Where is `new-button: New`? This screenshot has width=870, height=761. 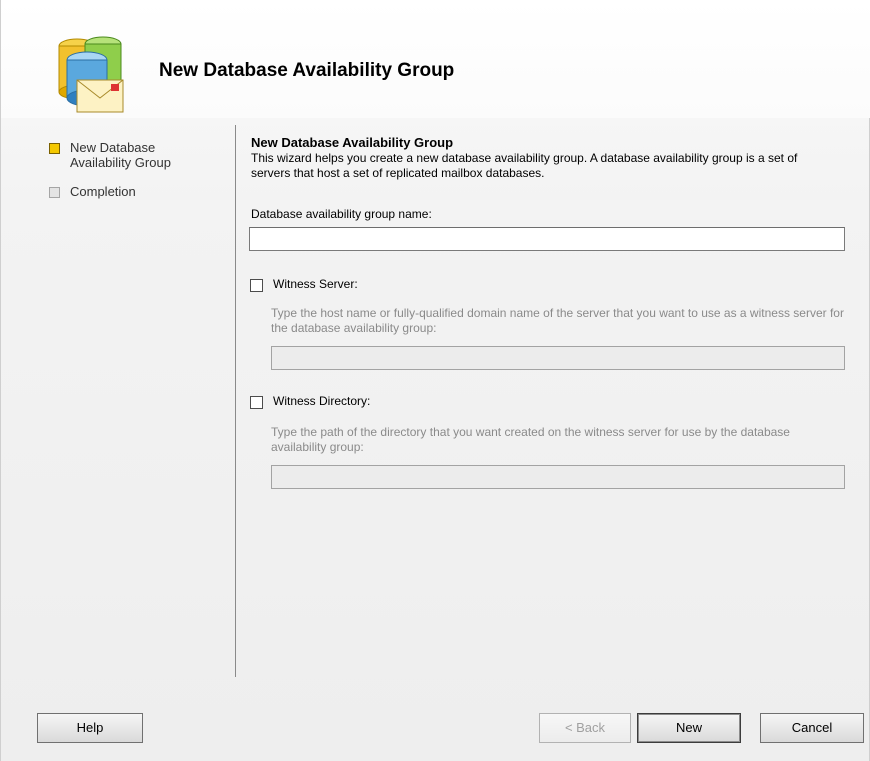
new-button: New is located at coordinates (689, 728).